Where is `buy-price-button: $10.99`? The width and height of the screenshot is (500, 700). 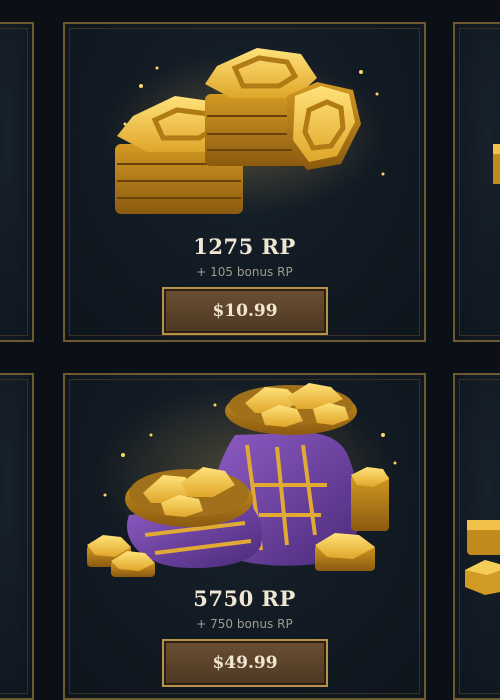 buy-price-button: $10.99 is located at coordinates (245, 311).